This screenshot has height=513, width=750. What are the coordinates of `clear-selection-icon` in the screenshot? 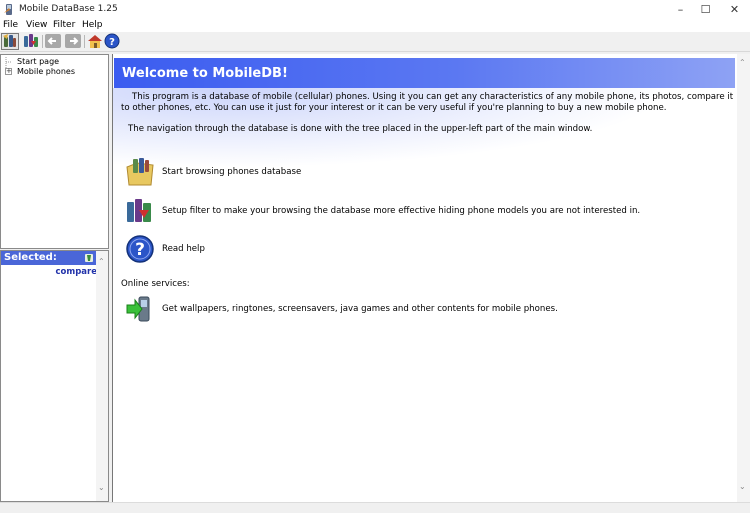 It's located at (89, 258).